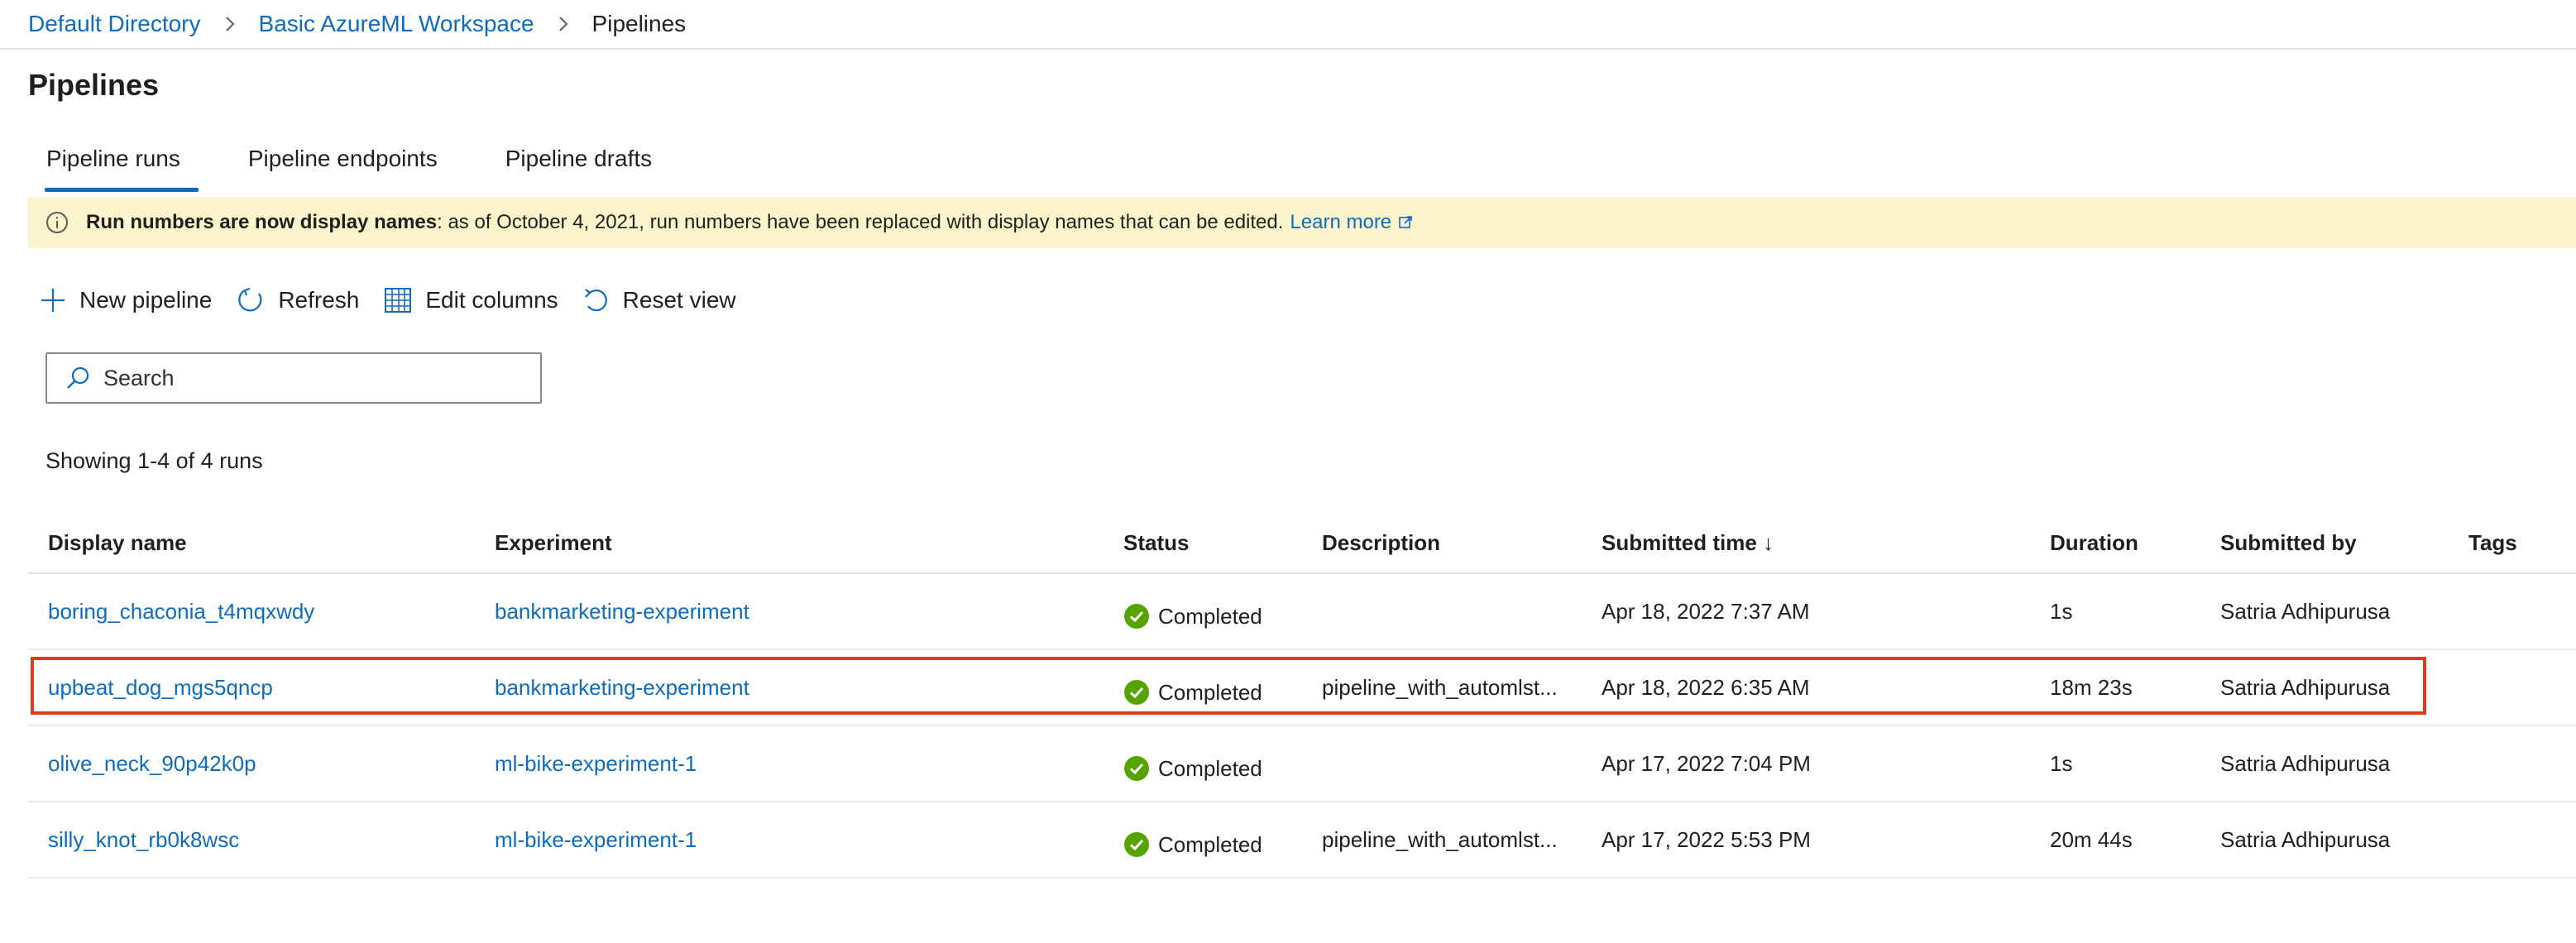 The image size is (2576, 943). Describe the element at coordinates (1341, 222) in the screenshot. I see `learn-more-label: Learn more` at that location.